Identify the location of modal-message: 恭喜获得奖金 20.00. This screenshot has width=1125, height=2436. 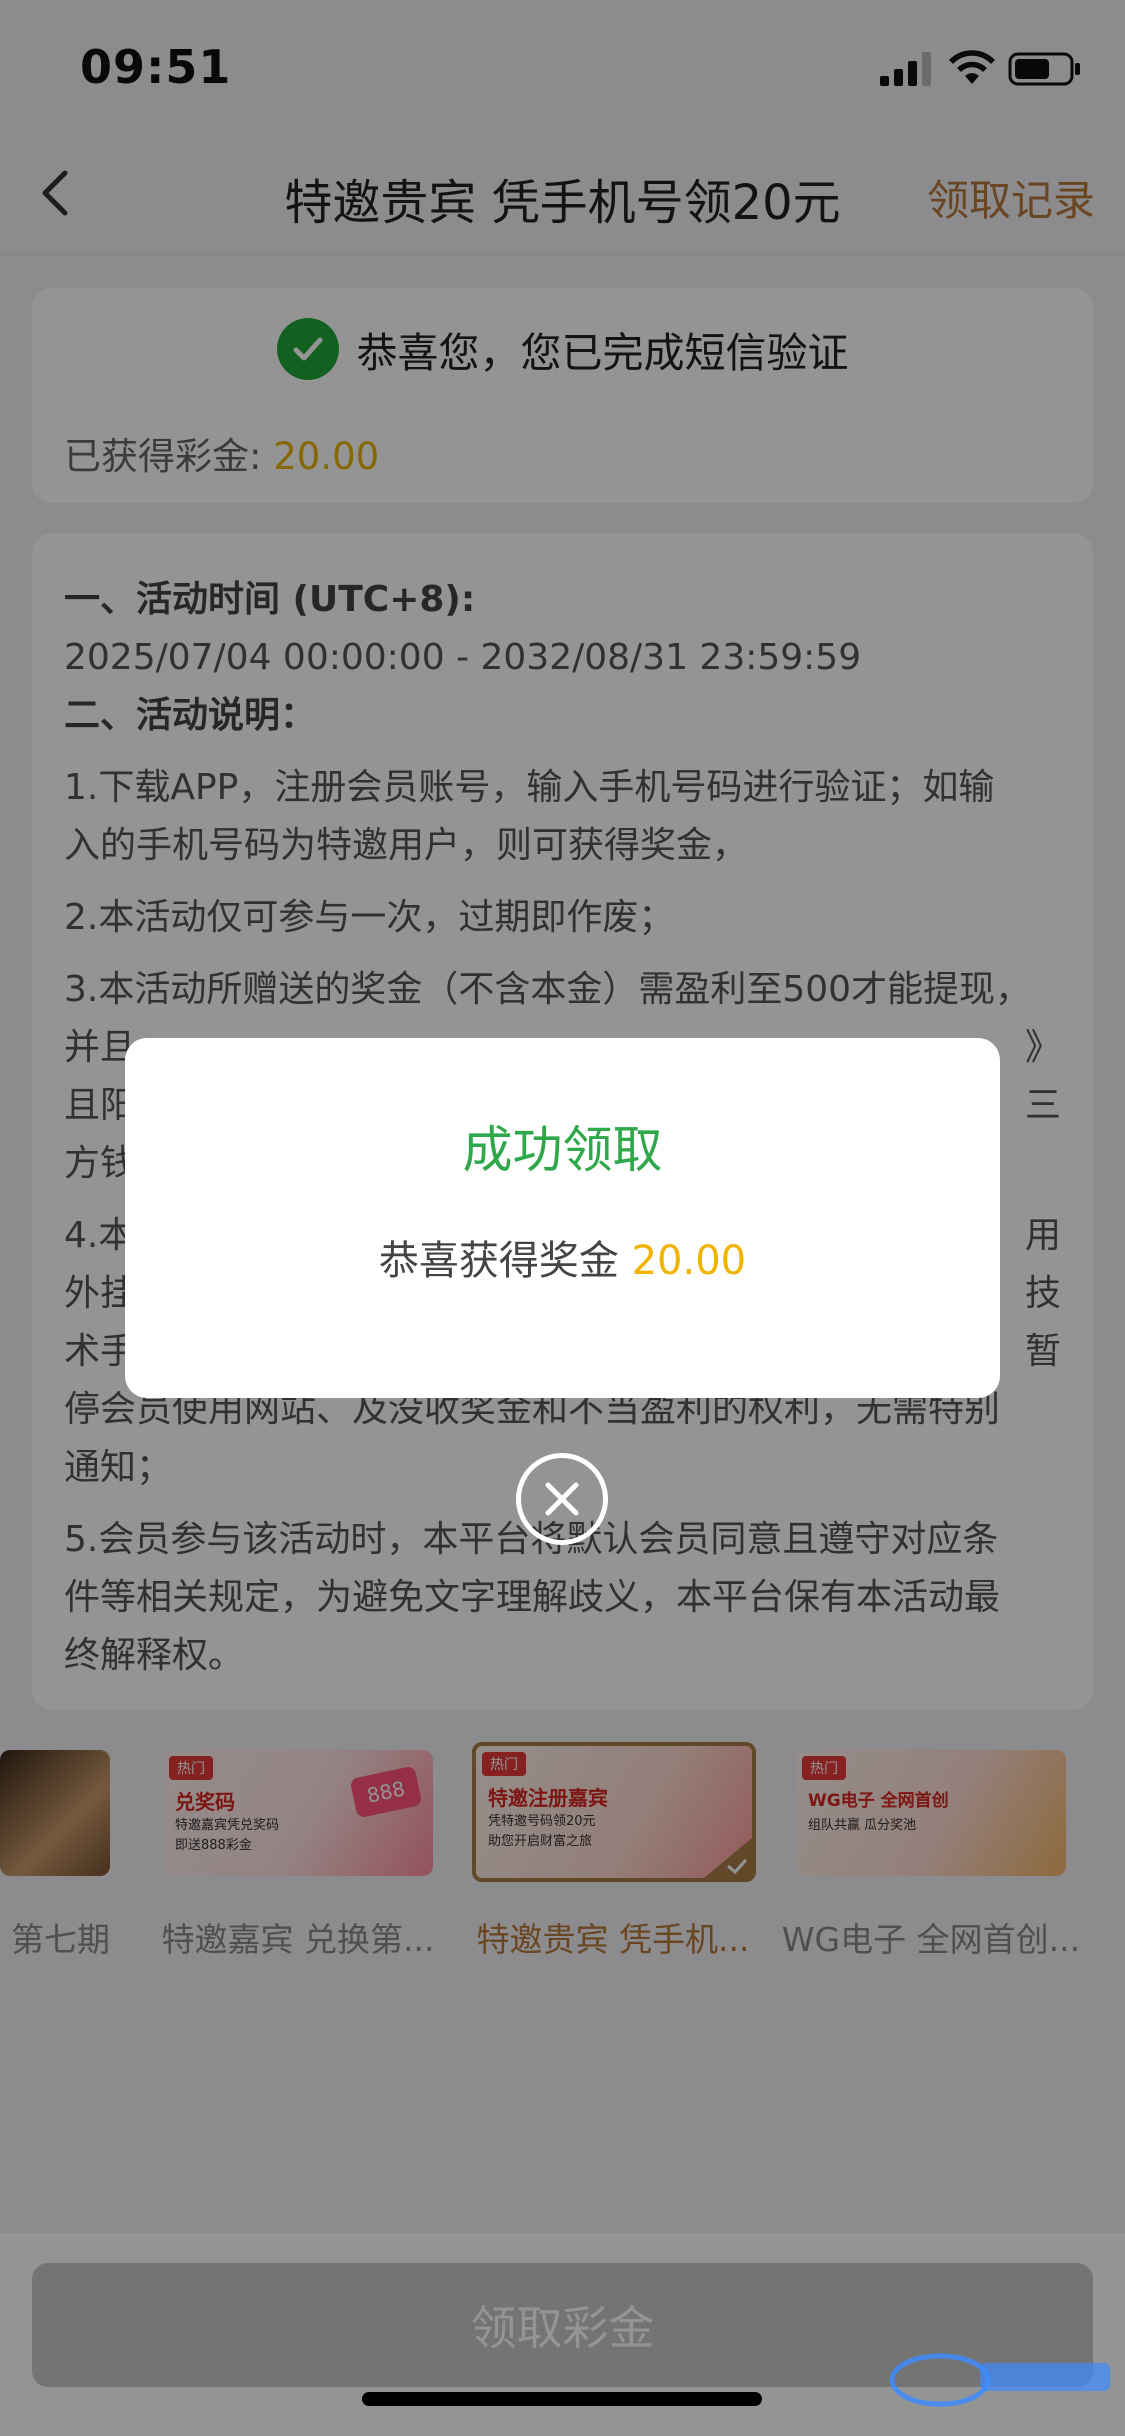
(562, 1257).